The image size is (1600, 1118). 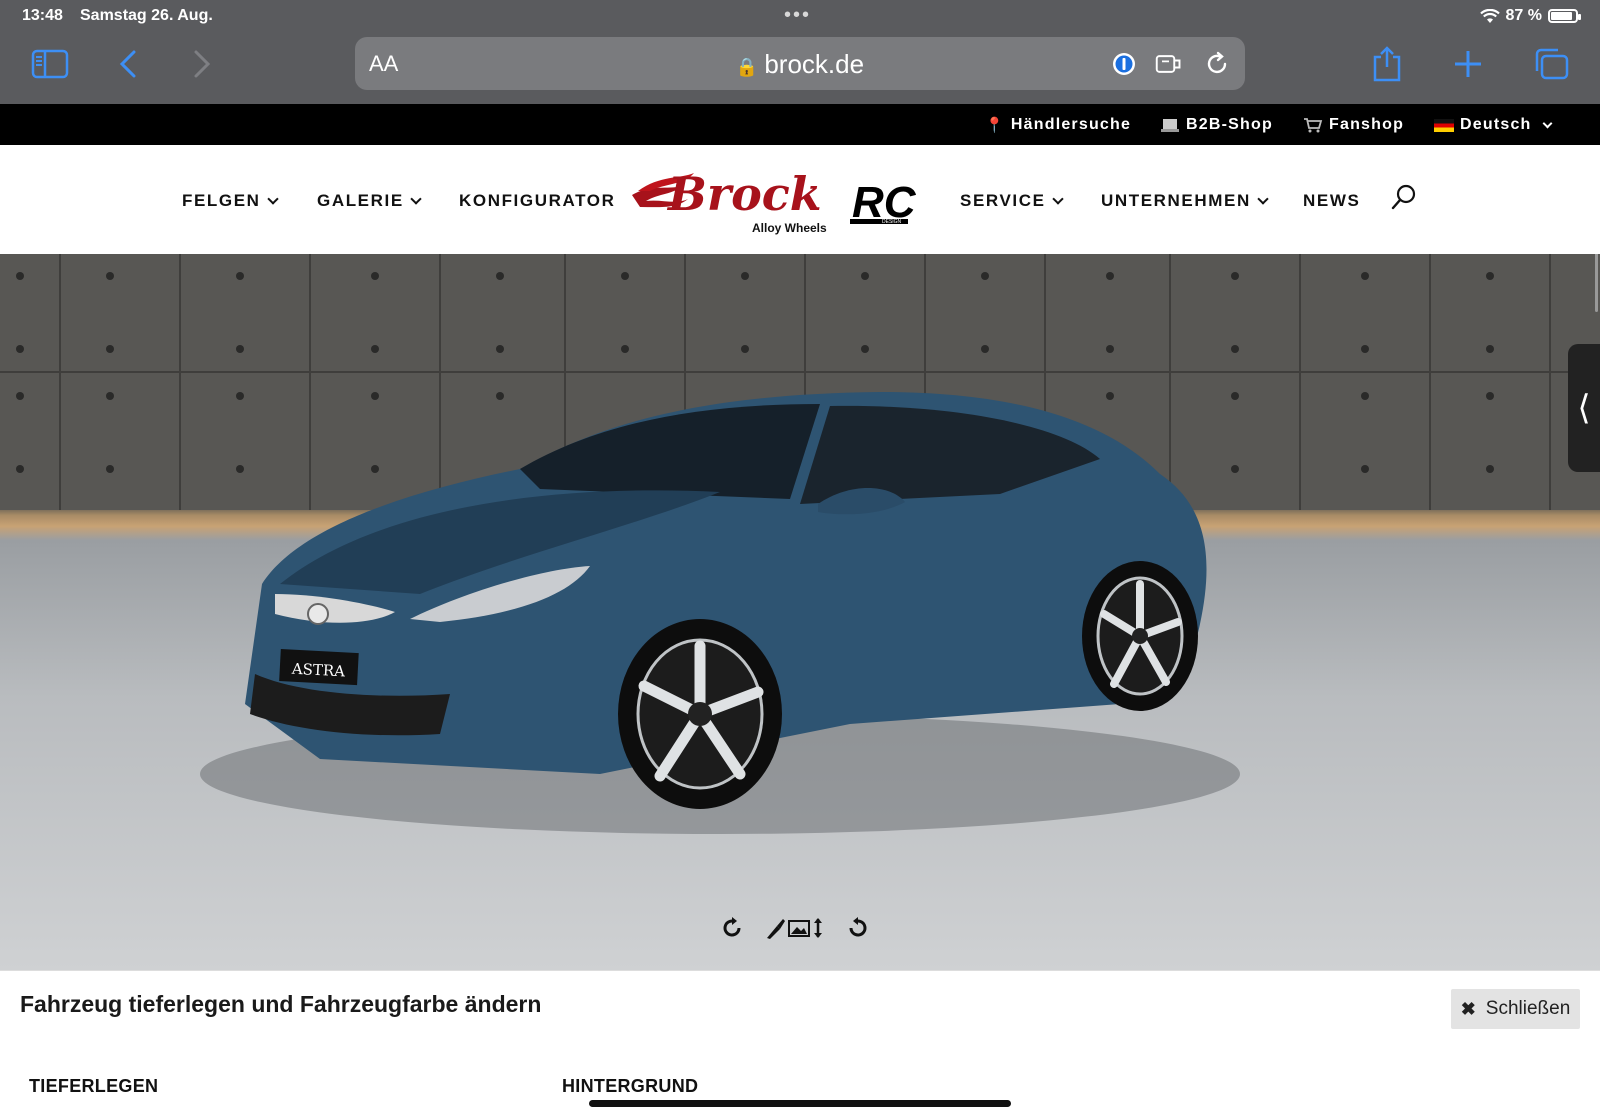 What do you see at coordinates (1229, 124) in the screenshot?
I see `b2b-shop-label: B2B-Shop` at bounding box center [1229, 124].